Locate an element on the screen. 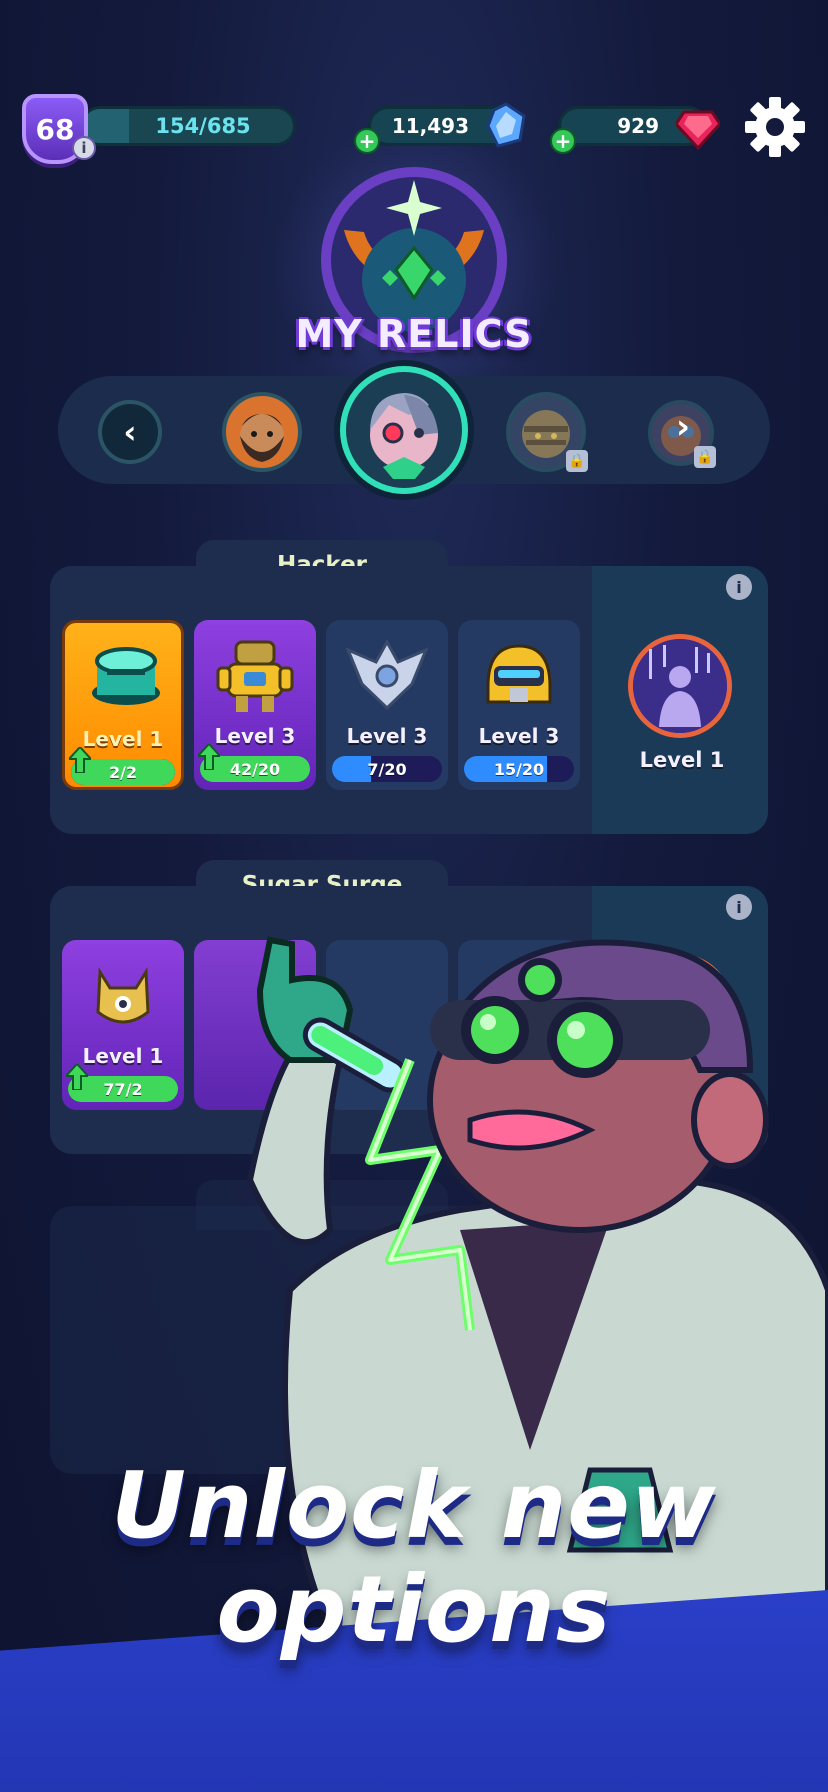 Image resolution: width=828 pixels, height=1792 pixels. relic-card: Level 3 42/20 is located at coordinates (255, 705).